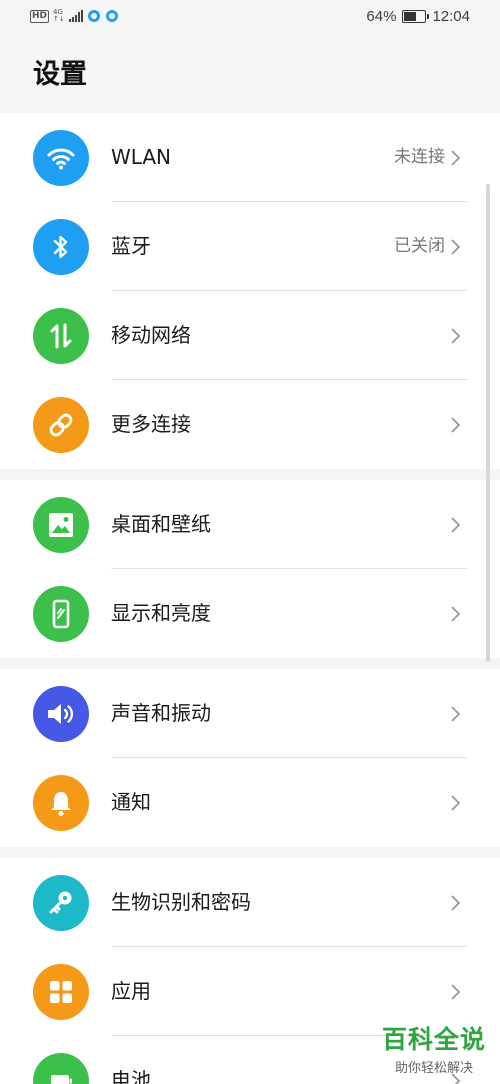  What do you see at coordinates (61, 1068) in the screenshot?
I see `battery-icon` at bounding box center [61, 1068].